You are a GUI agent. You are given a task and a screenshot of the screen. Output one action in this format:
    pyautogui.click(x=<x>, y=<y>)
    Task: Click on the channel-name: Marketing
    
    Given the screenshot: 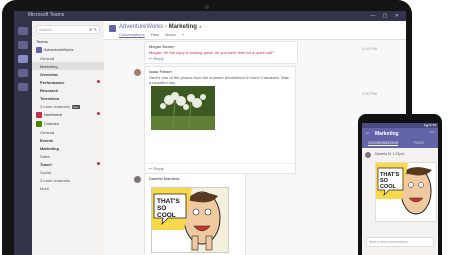 What is the action you would take?
    pyautogui.click(x=182, y=27)
    